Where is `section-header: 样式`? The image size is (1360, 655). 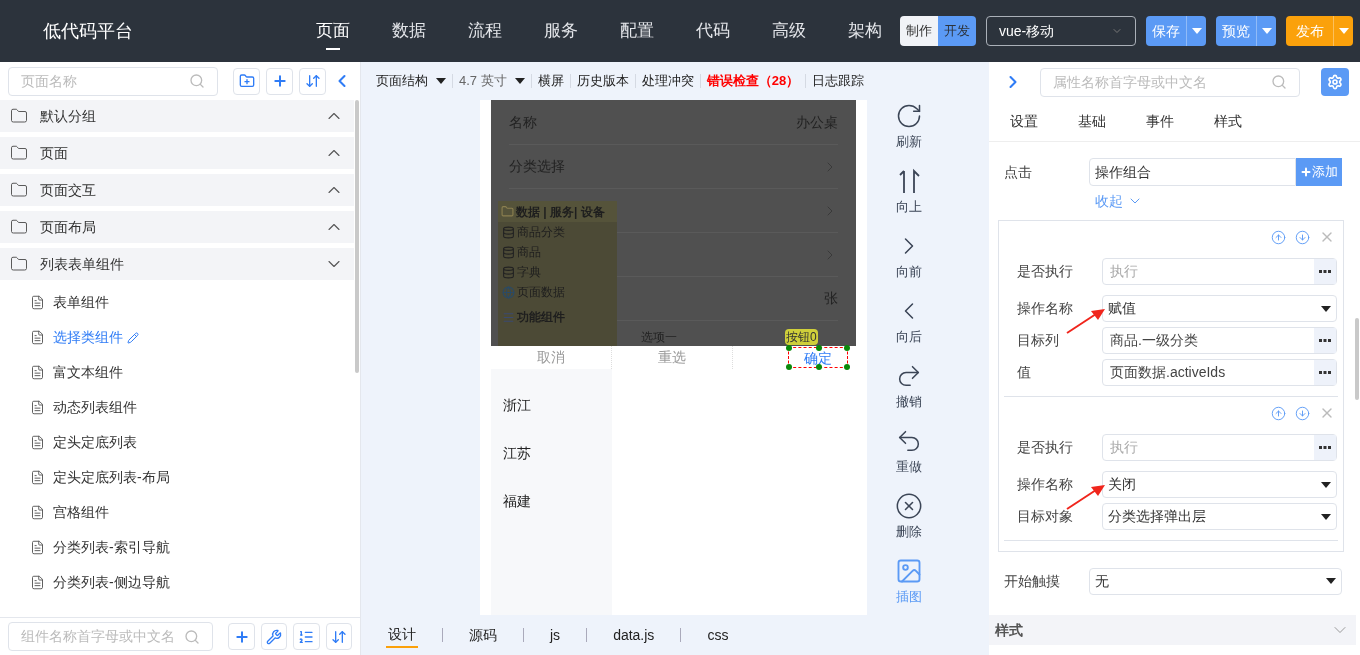
section-header: 样式 is located at coordinates (1172, 630).